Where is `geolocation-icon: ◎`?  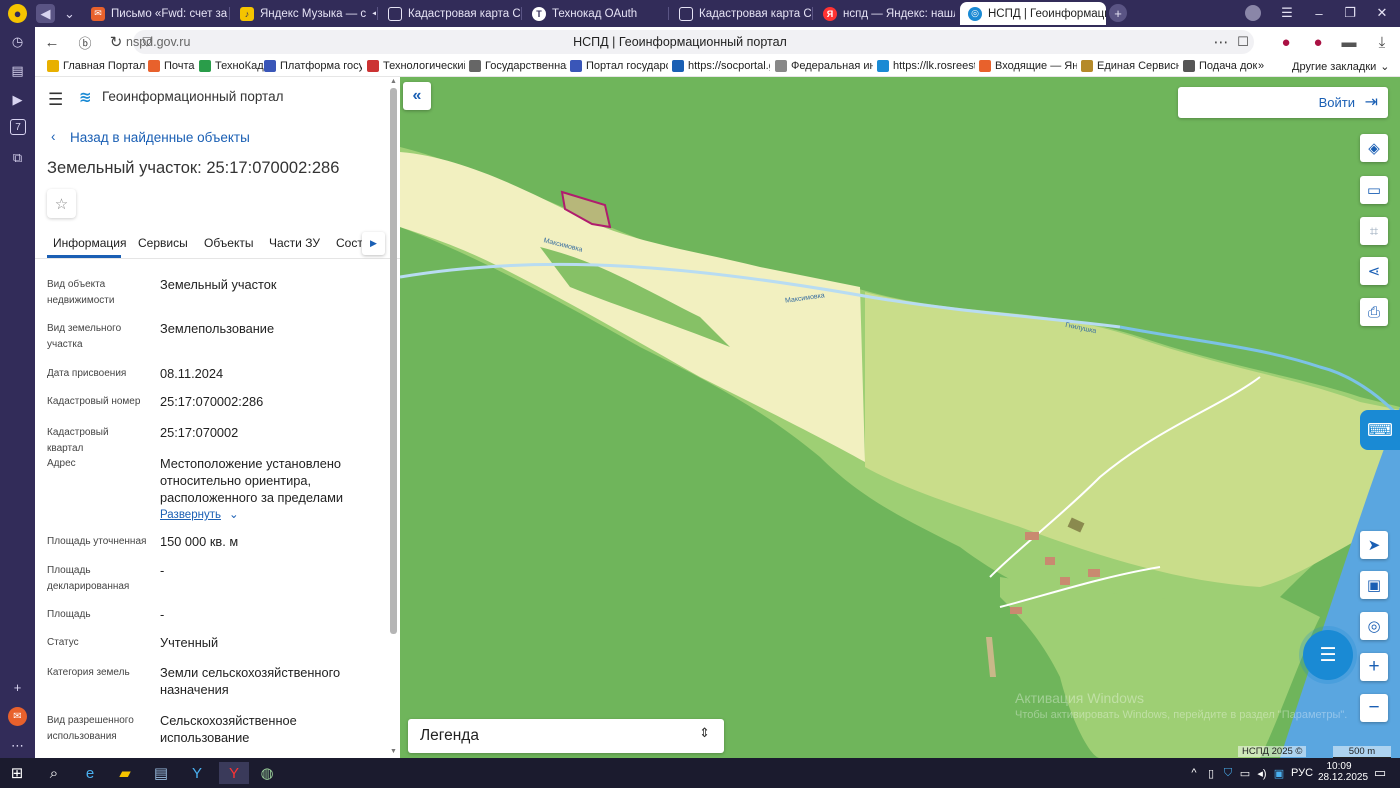
geolocation-icon: ◎ is located at coordinates (1374, 626).